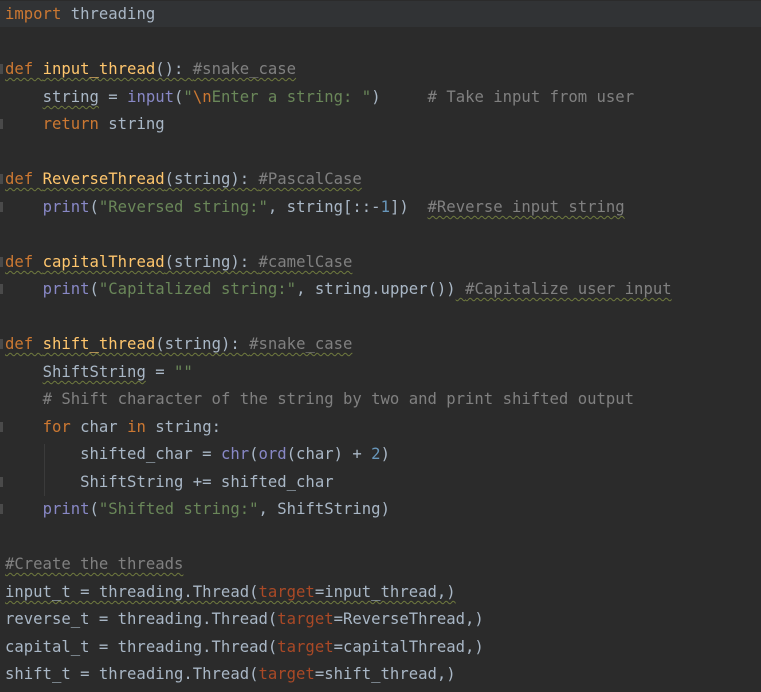 The image size is (761, 692). What do you see at coordinates (376, 97) in the screenshot?
I see `paren: )` at bounding box center [376, 97].